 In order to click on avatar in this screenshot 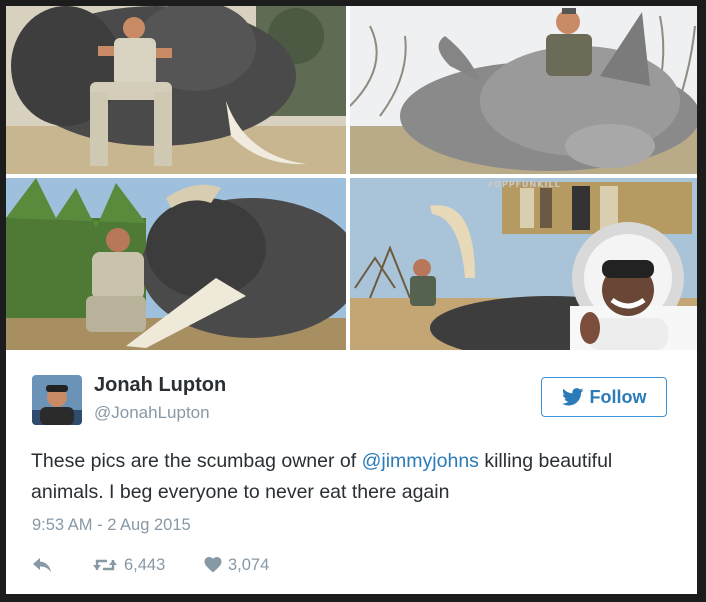, I will do `click(57, 400)`.